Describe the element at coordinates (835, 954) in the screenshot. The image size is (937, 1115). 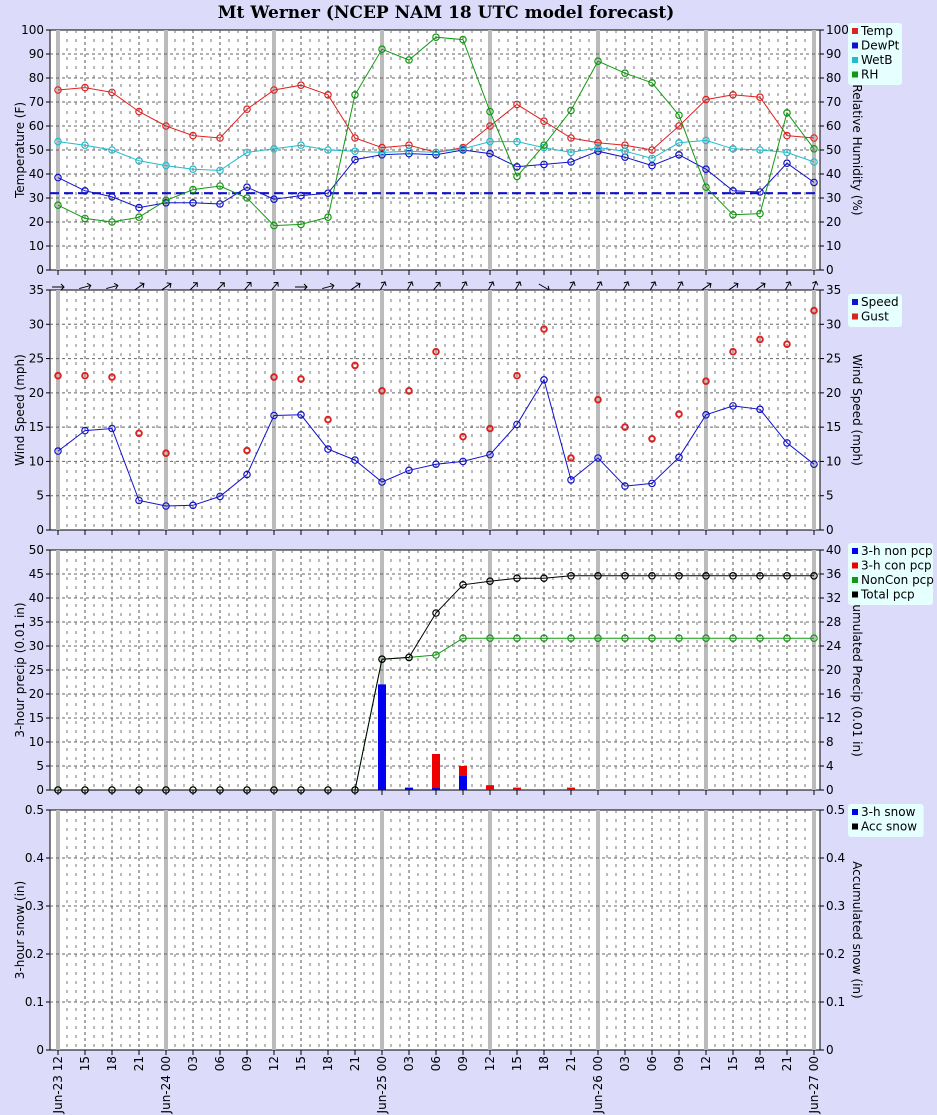
I see `y2-tick-label: 0.2` at that location.